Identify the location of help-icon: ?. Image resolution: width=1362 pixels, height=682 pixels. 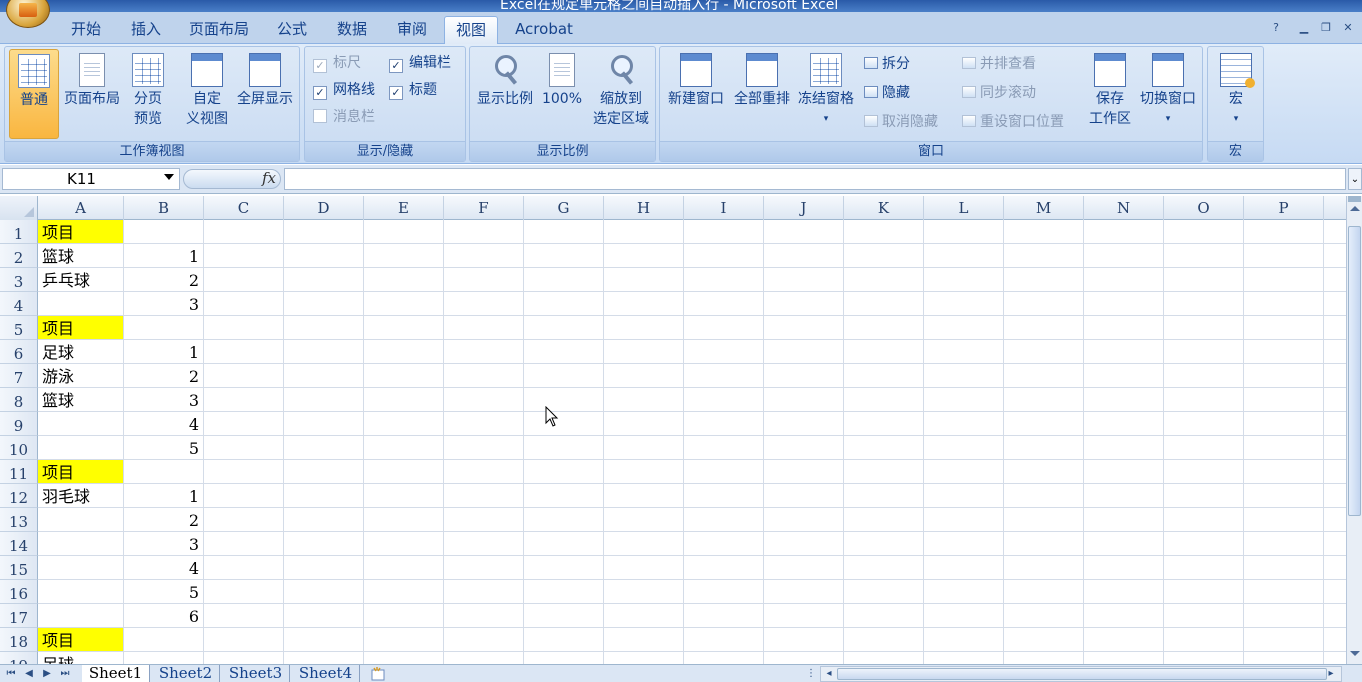
(1276, 28).